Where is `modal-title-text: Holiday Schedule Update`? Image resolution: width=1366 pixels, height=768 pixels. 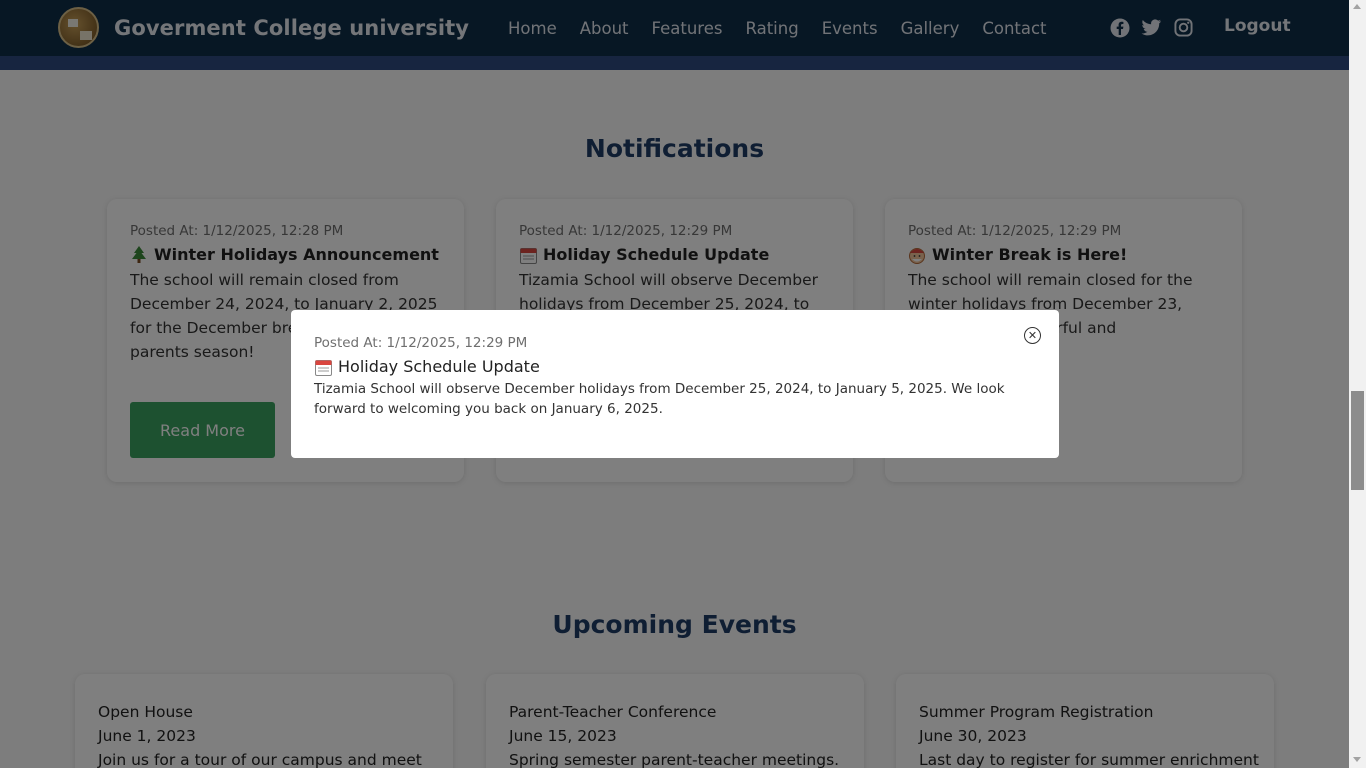 modal-title-text: Holiday Schedule Update is located at coordinates (439, 366).